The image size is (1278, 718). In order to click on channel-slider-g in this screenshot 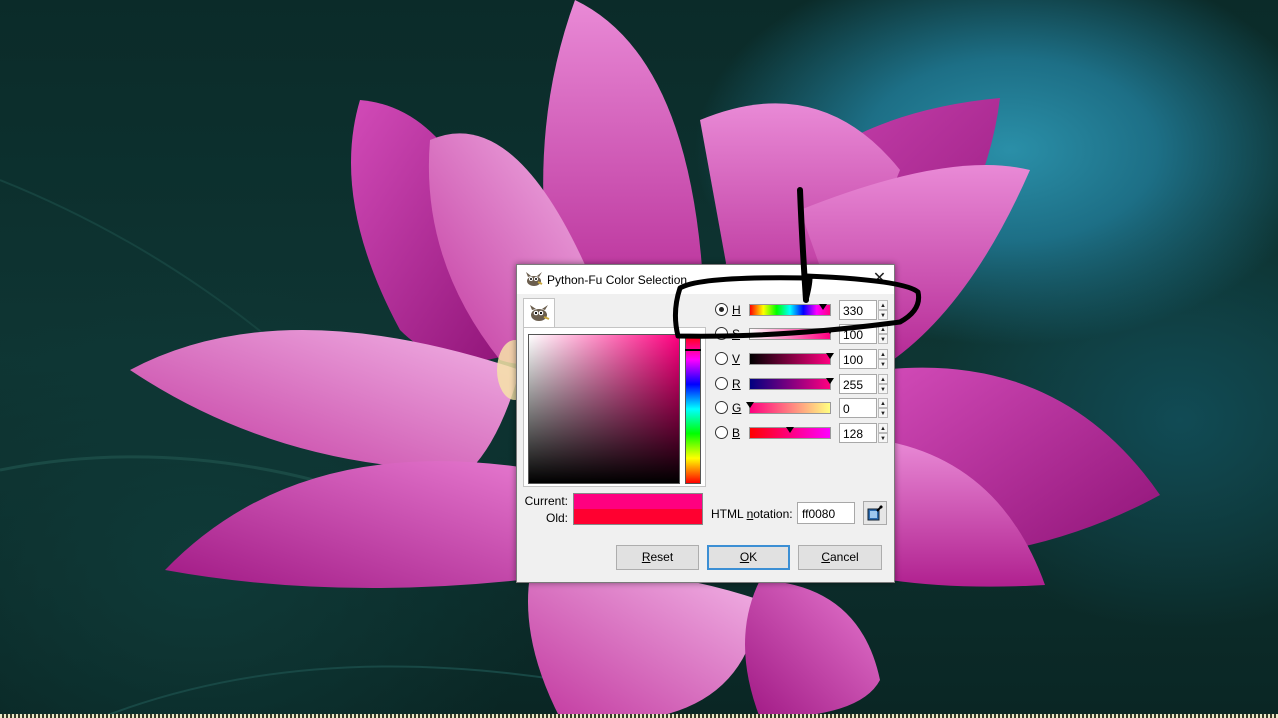, I will do `click(788, 408)`.